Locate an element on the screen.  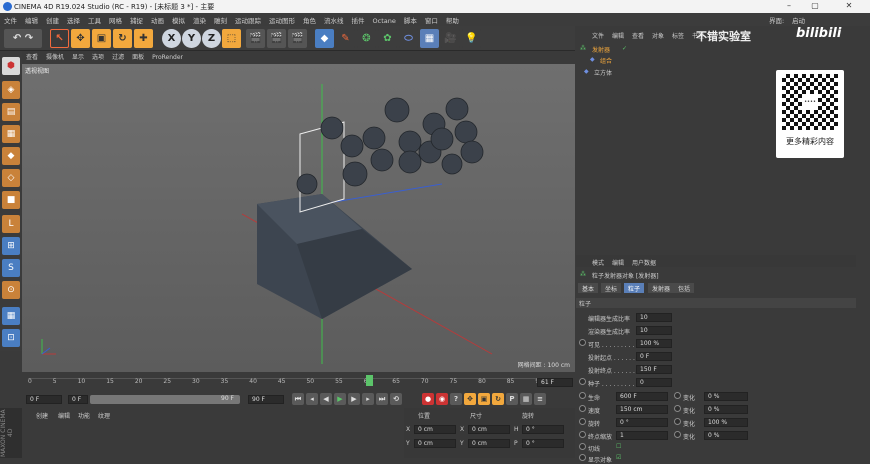
om-menu-file: 文件 is located at coordinates (598, 35).